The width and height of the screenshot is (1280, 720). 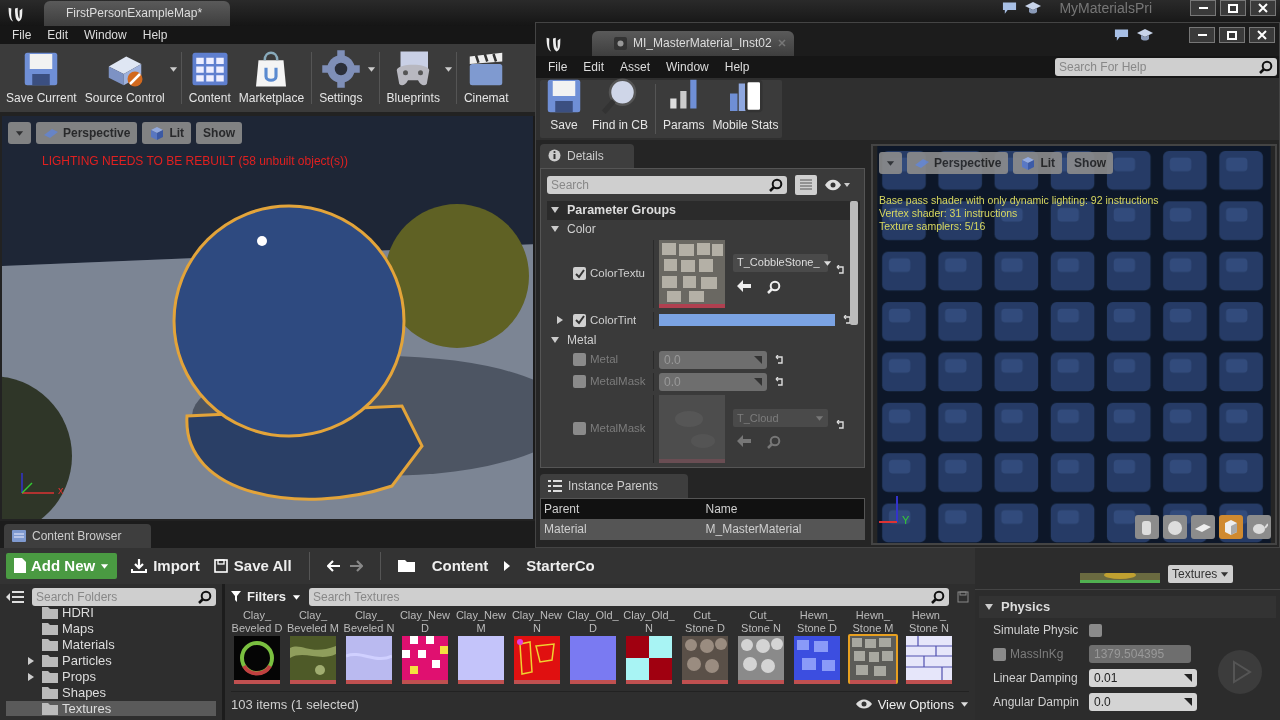 I want to click on search-field: Search Folders, so click(x=124, y=596).